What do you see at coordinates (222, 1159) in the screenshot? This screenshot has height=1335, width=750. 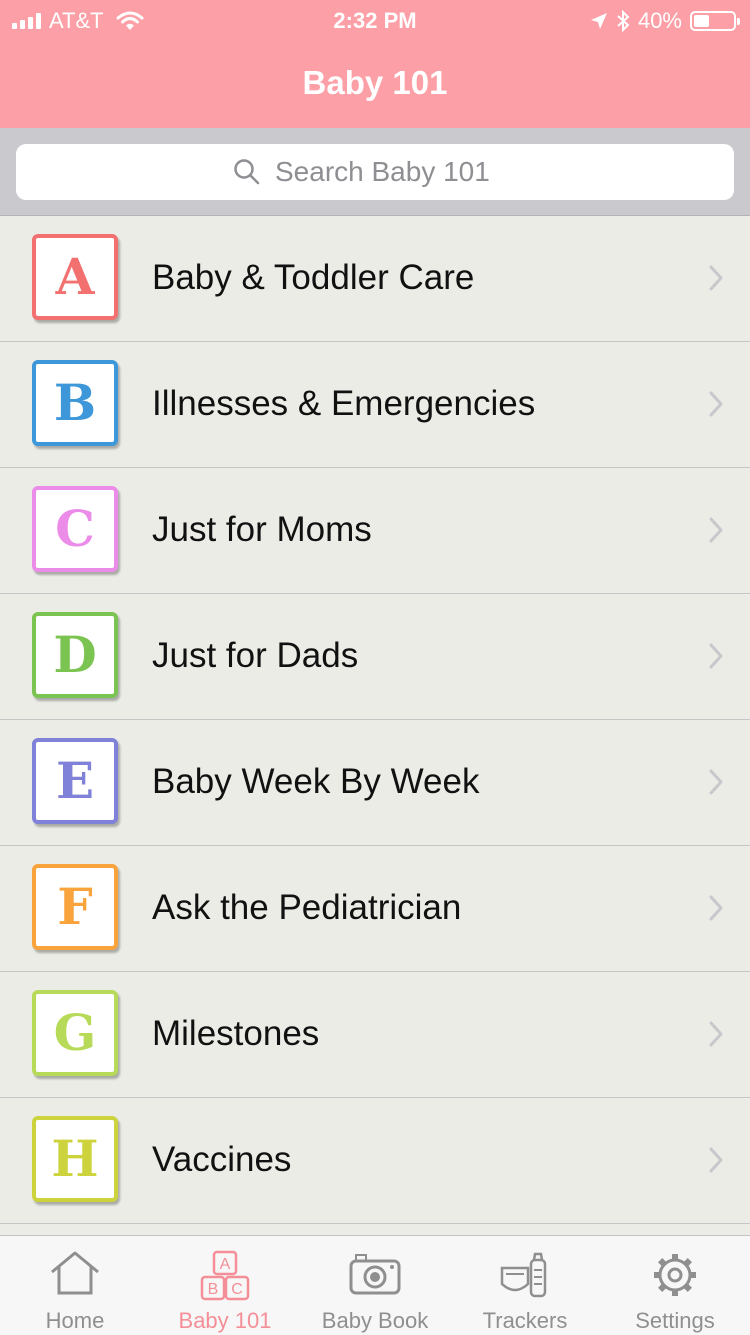 I see `list-item-label: Vaccines` at bounding box center [222, 1159].